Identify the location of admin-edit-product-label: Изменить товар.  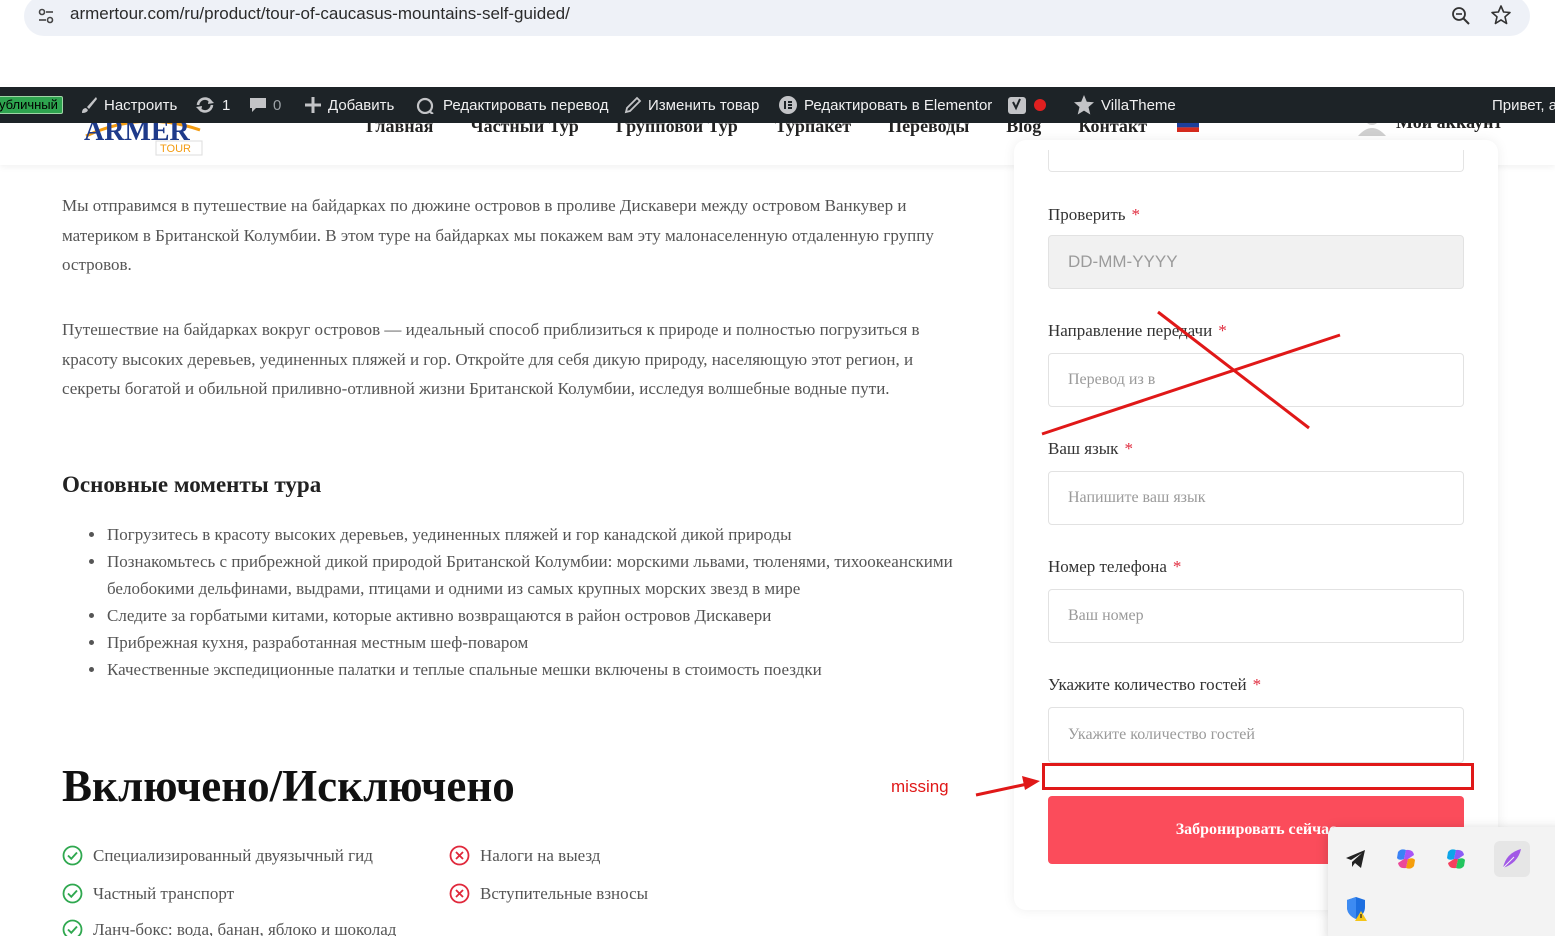
(704, 105).